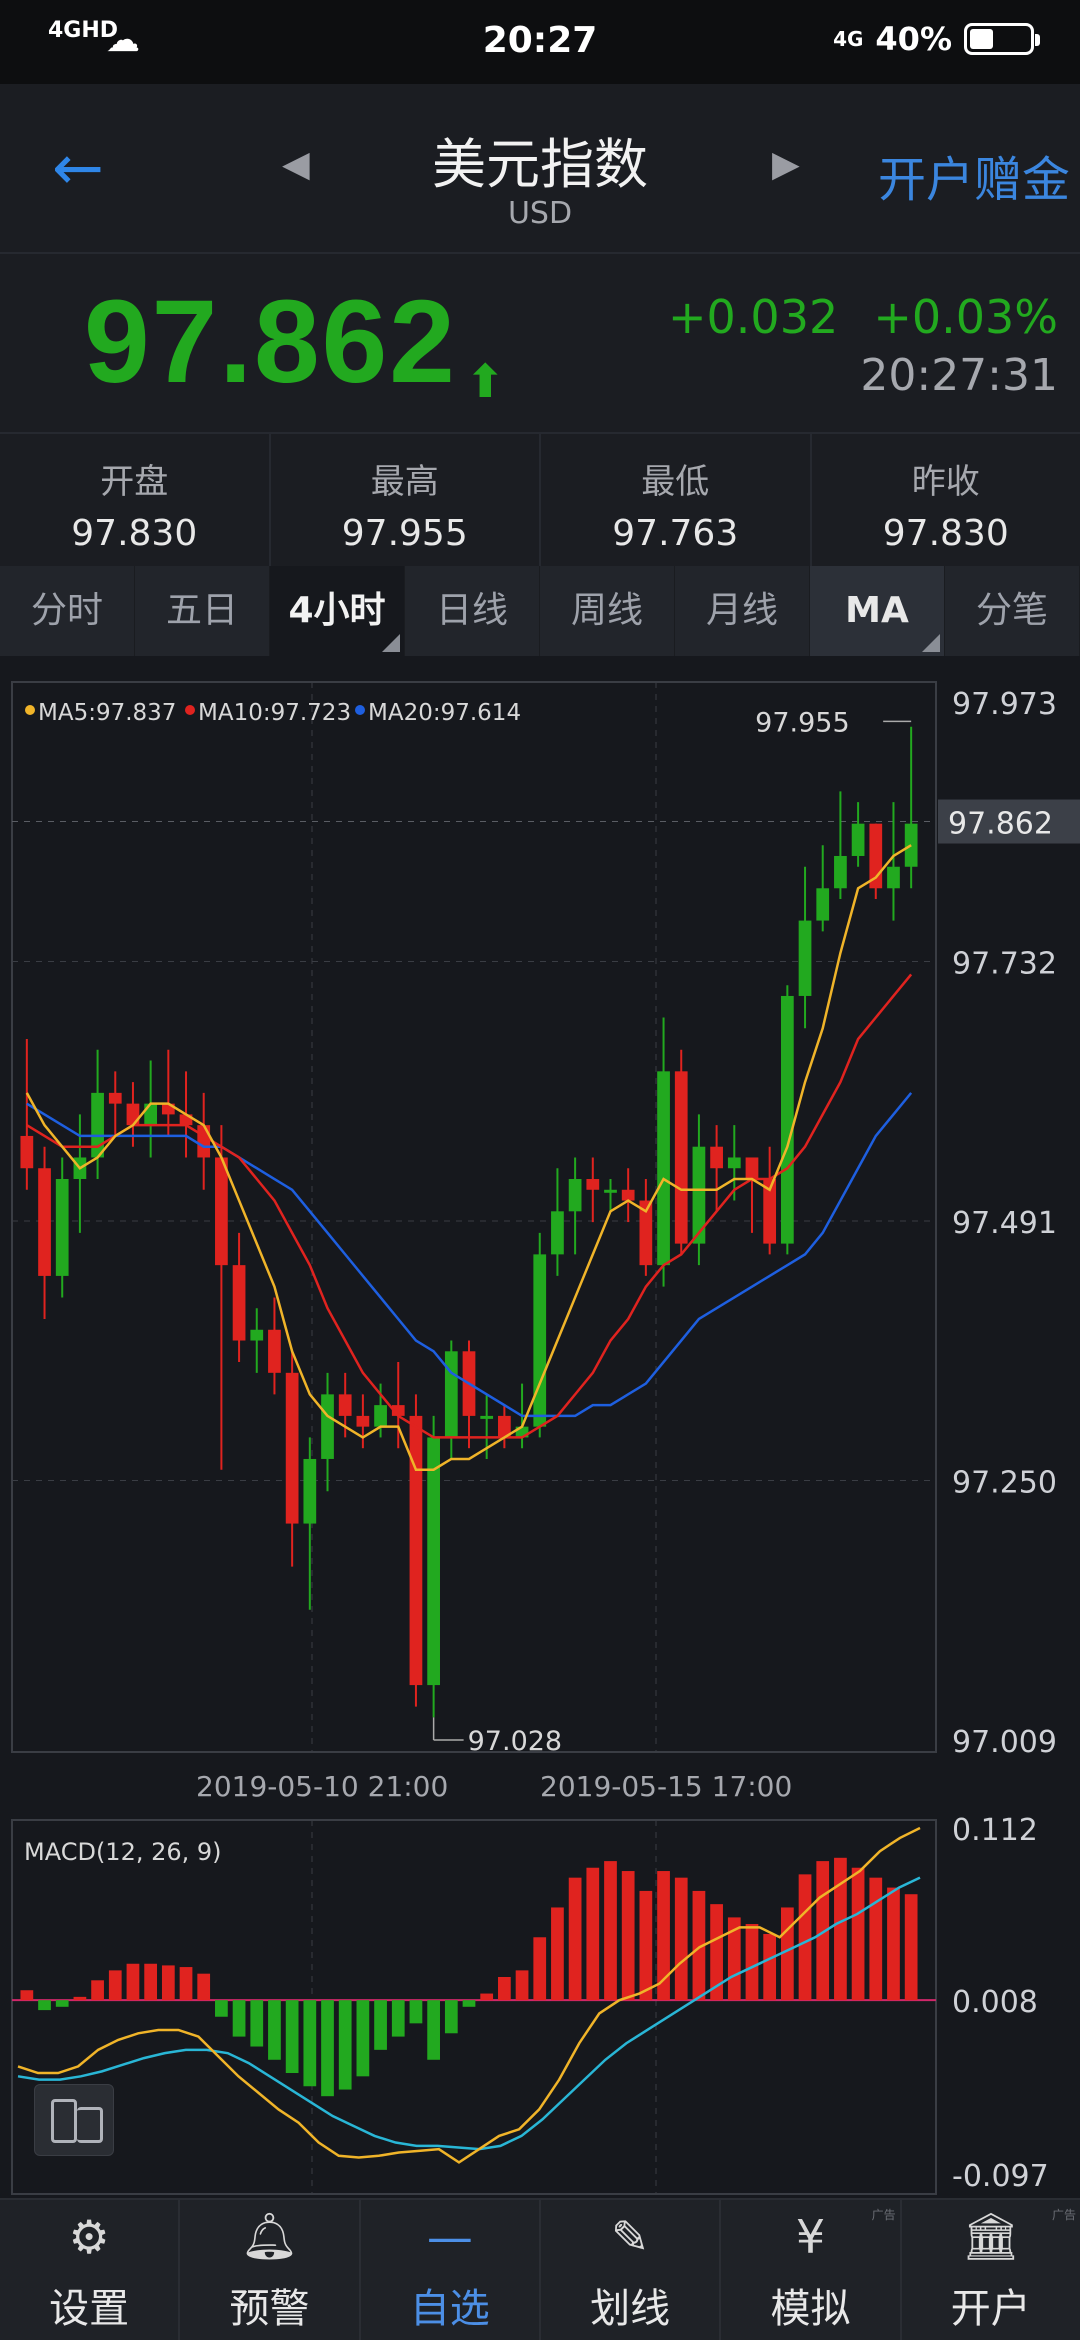 This screenshot has width=1080, height=2340. Describe the element at coordinates (945, 533) in the screenshot. I see `stat-value: 97.830` at that location.